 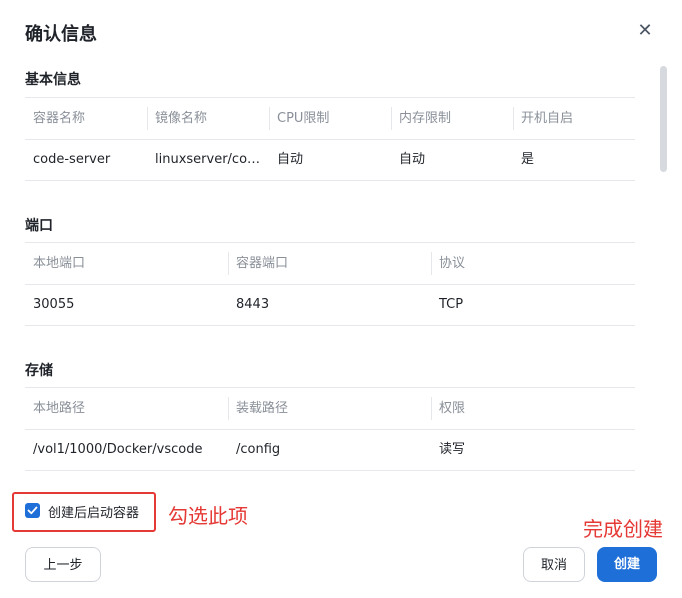 I want to click on column-header: 容器端口, so click(x=262, y=263).